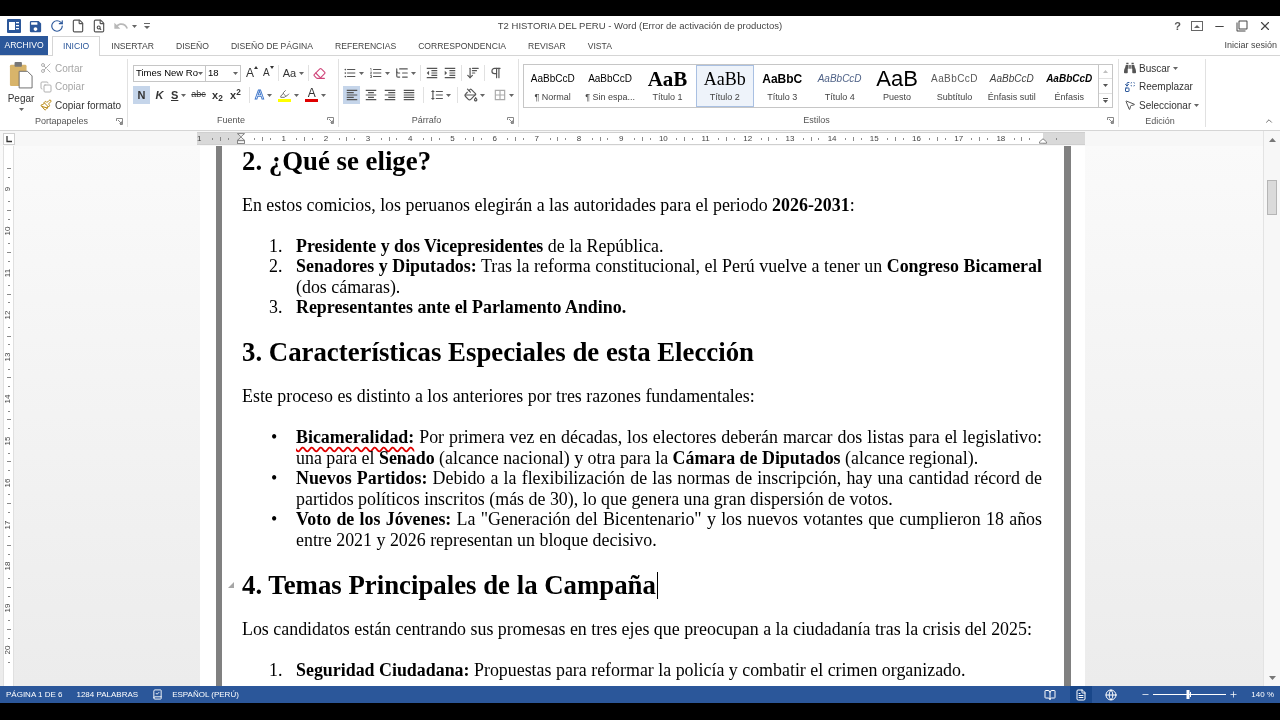  Describe the element at coordinates (1272, 677) in the screenshot. I see `scroll-down-arrow-icon` at that location.